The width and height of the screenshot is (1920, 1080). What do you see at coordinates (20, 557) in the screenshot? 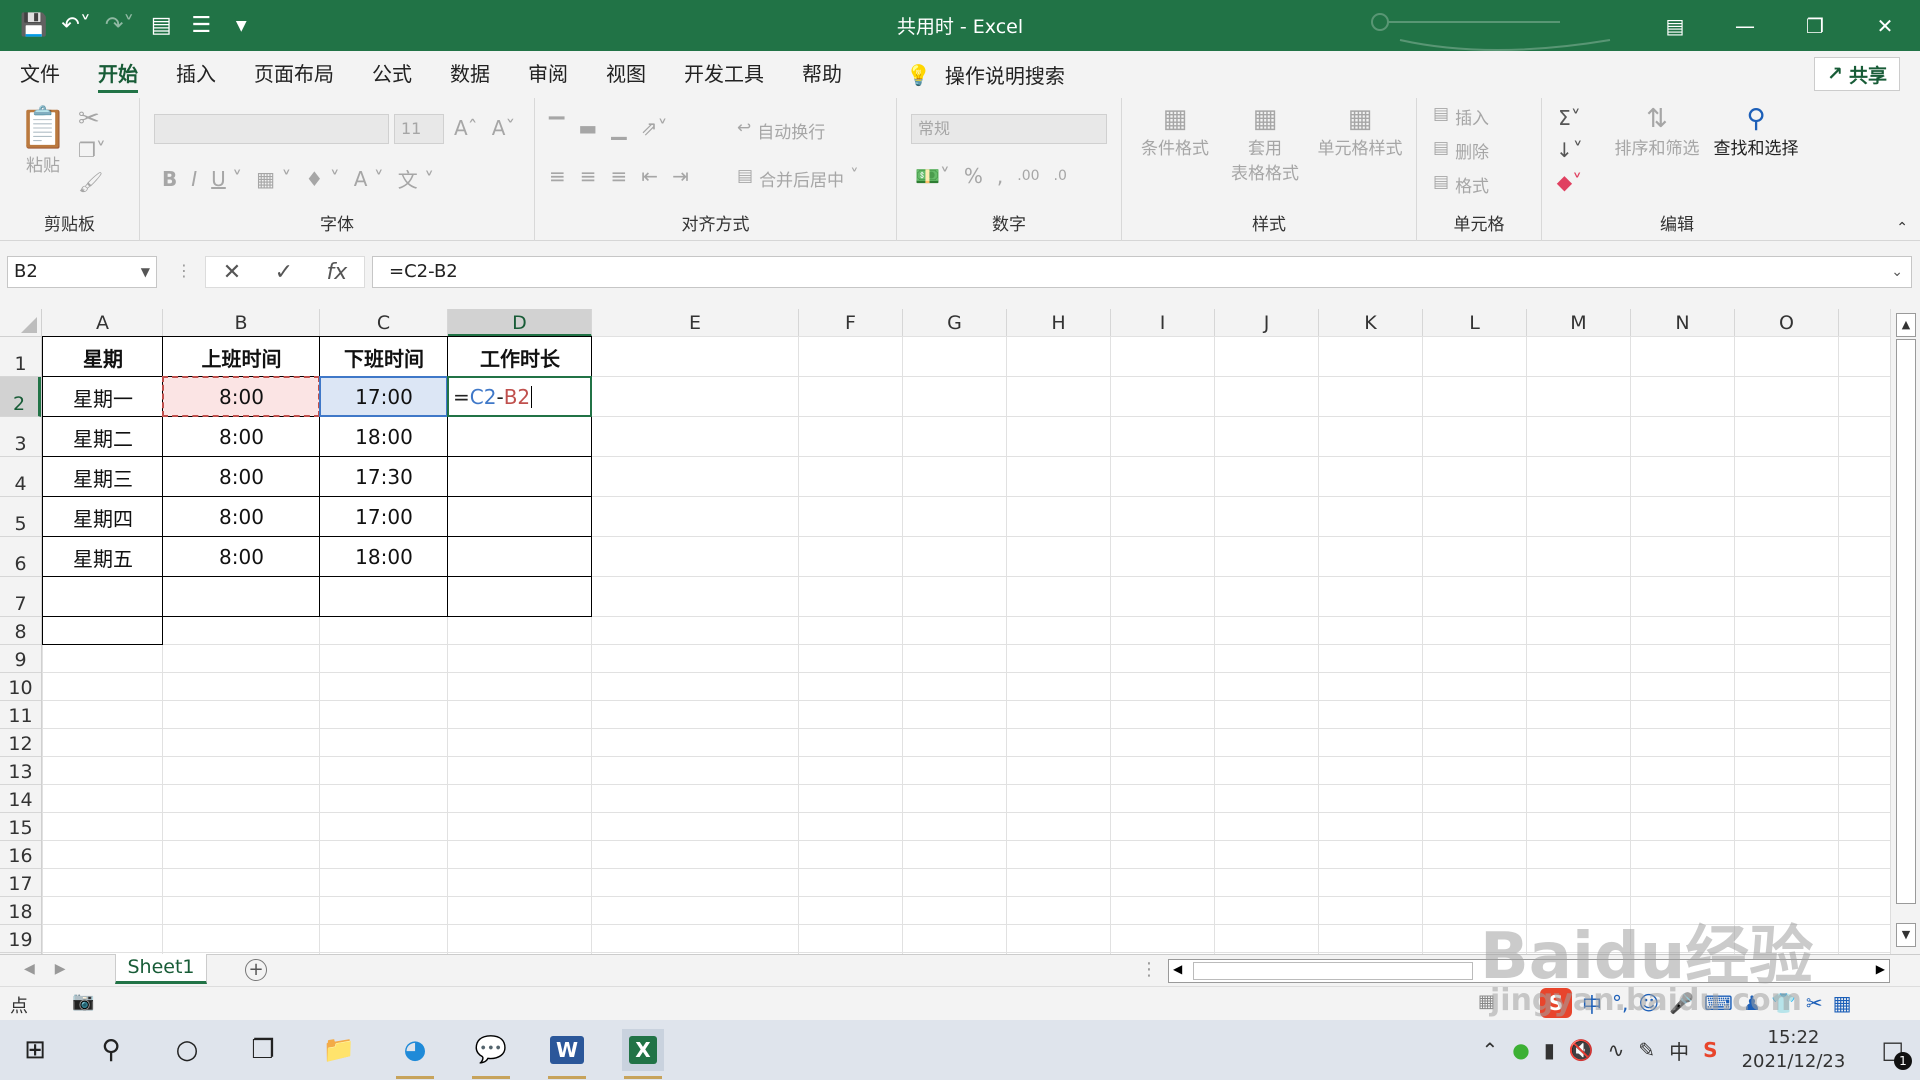
I see `row-header-6: 6` at bounding box center [20, 557].